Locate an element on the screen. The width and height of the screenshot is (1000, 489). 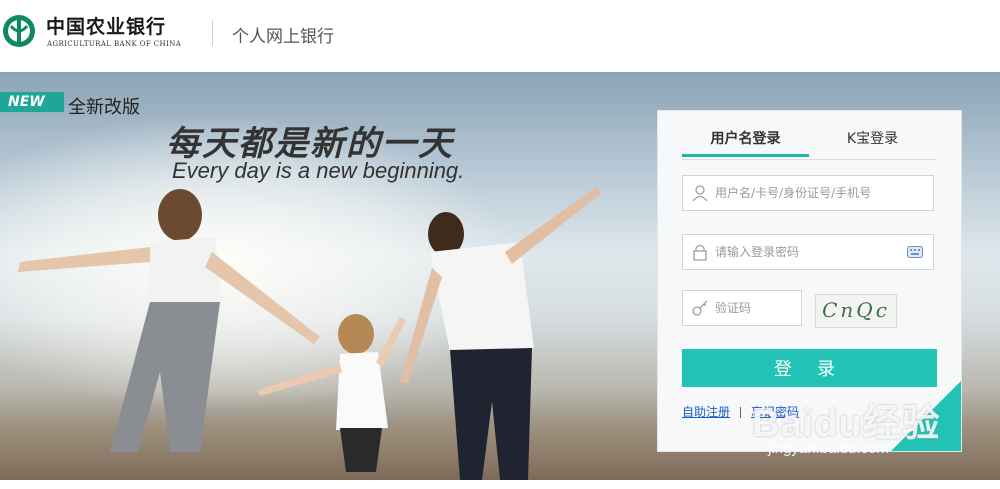
watermark-url: jingyan.baidu.com is located at coordinates (828, 448).